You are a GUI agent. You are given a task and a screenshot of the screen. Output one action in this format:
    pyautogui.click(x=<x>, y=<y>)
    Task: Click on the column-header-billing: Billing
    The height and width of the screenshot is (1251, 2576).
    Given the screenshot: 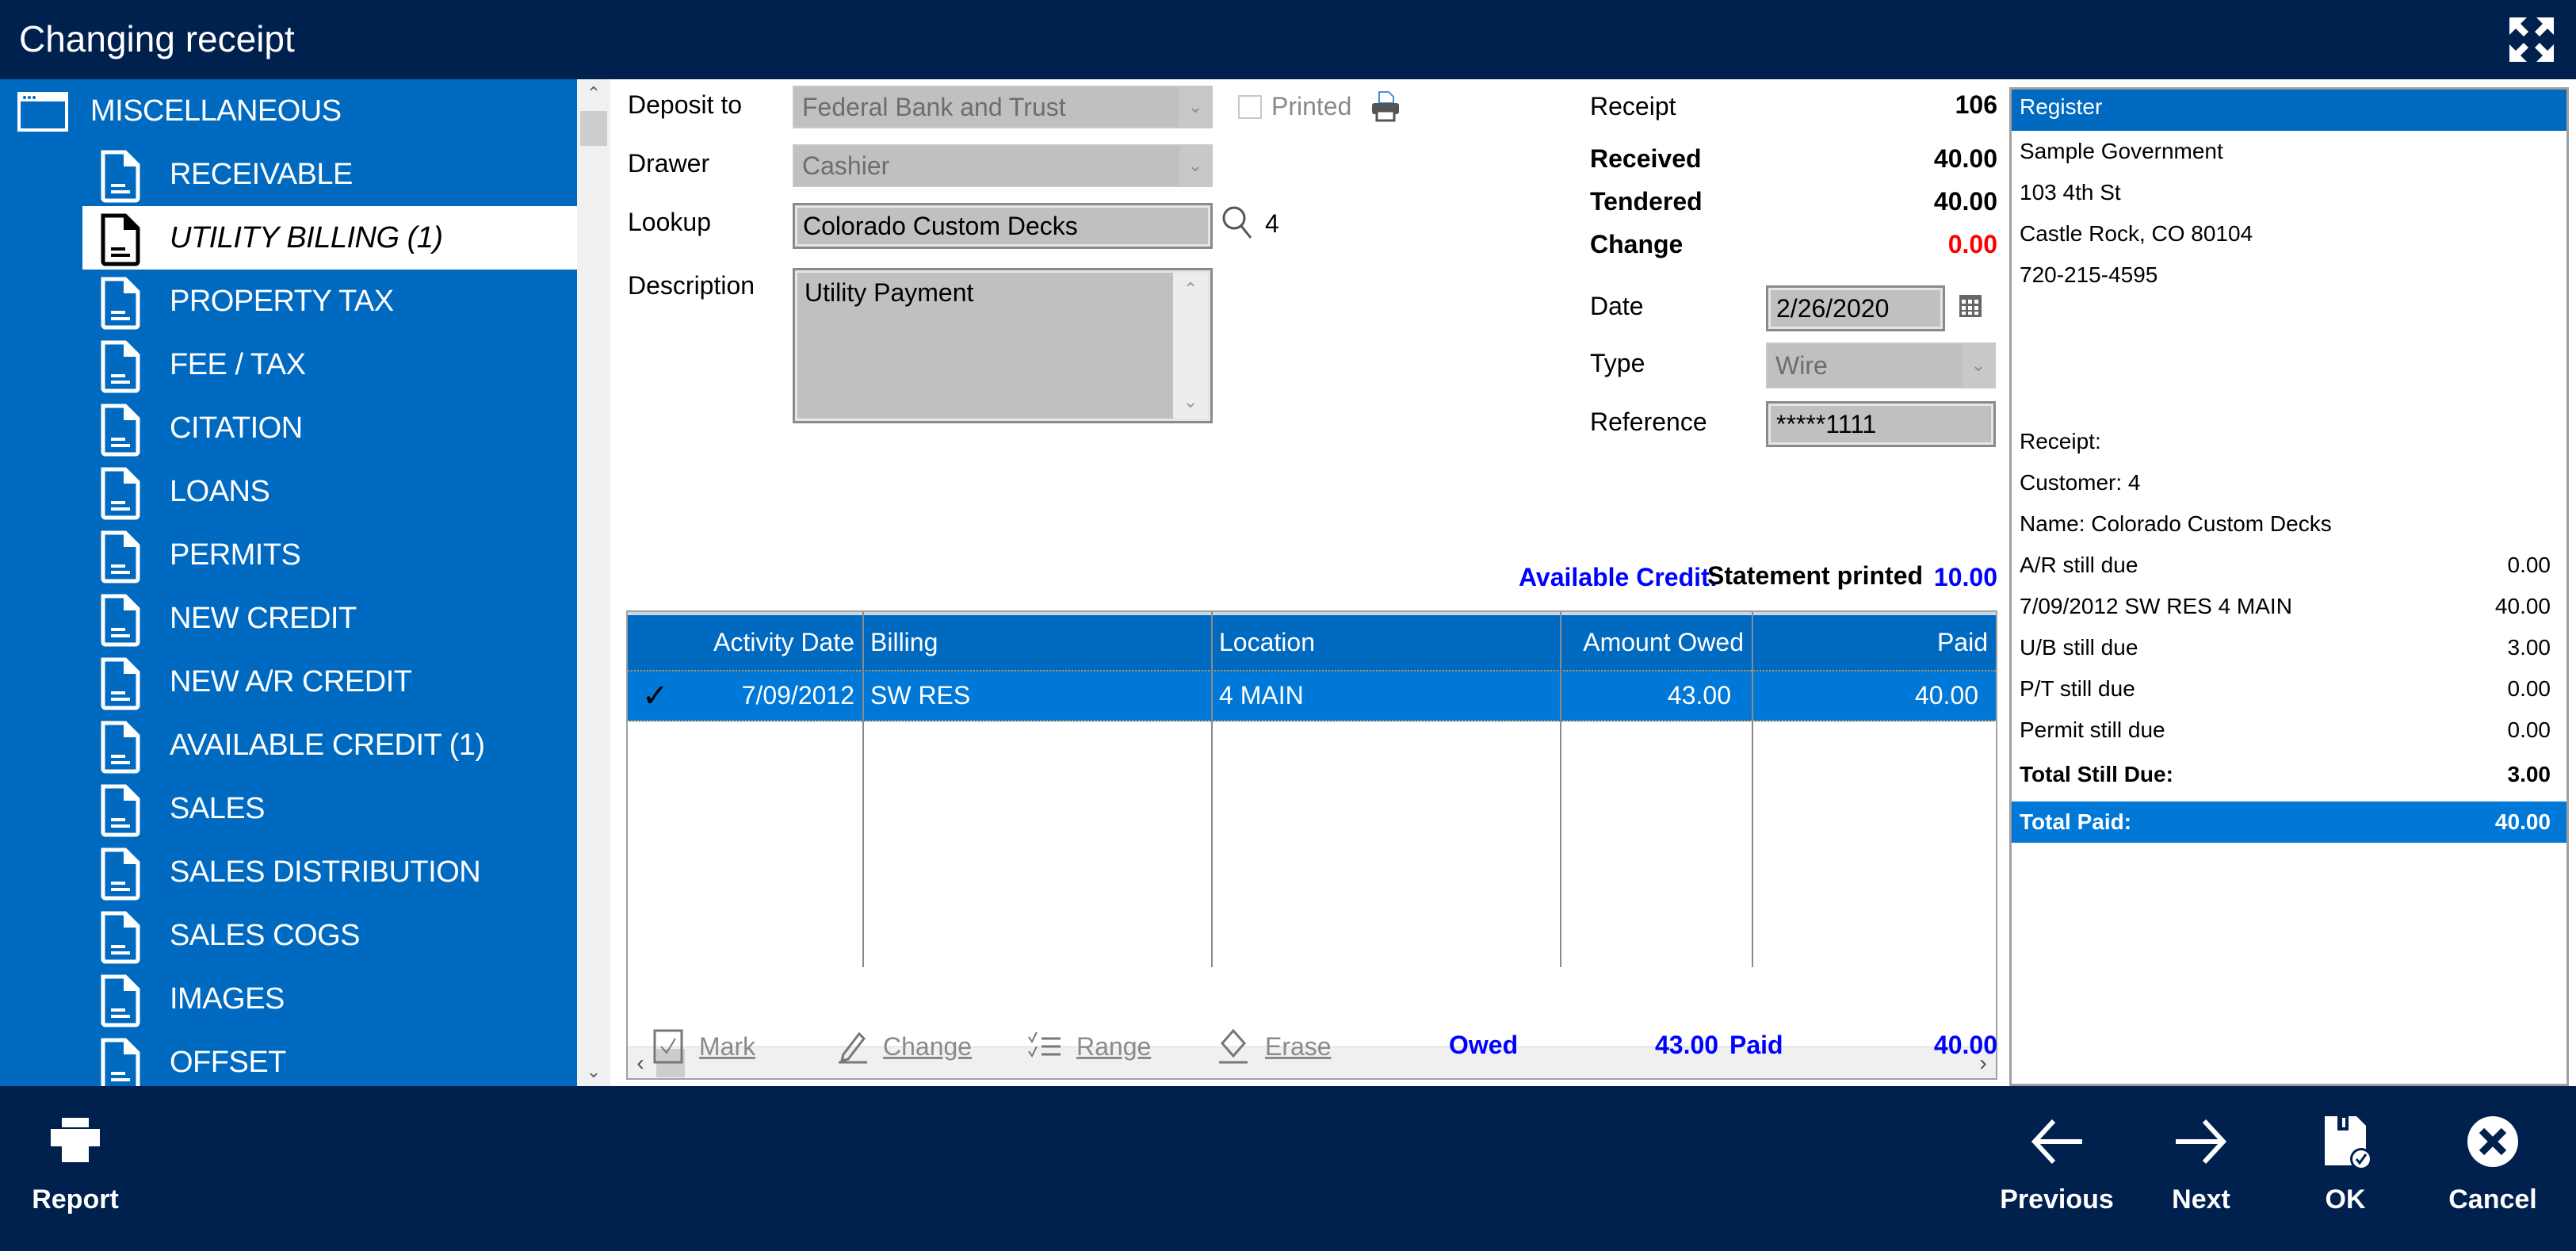 What is the action you would take?
    pyautogui.click(x=1036, y=642)
    